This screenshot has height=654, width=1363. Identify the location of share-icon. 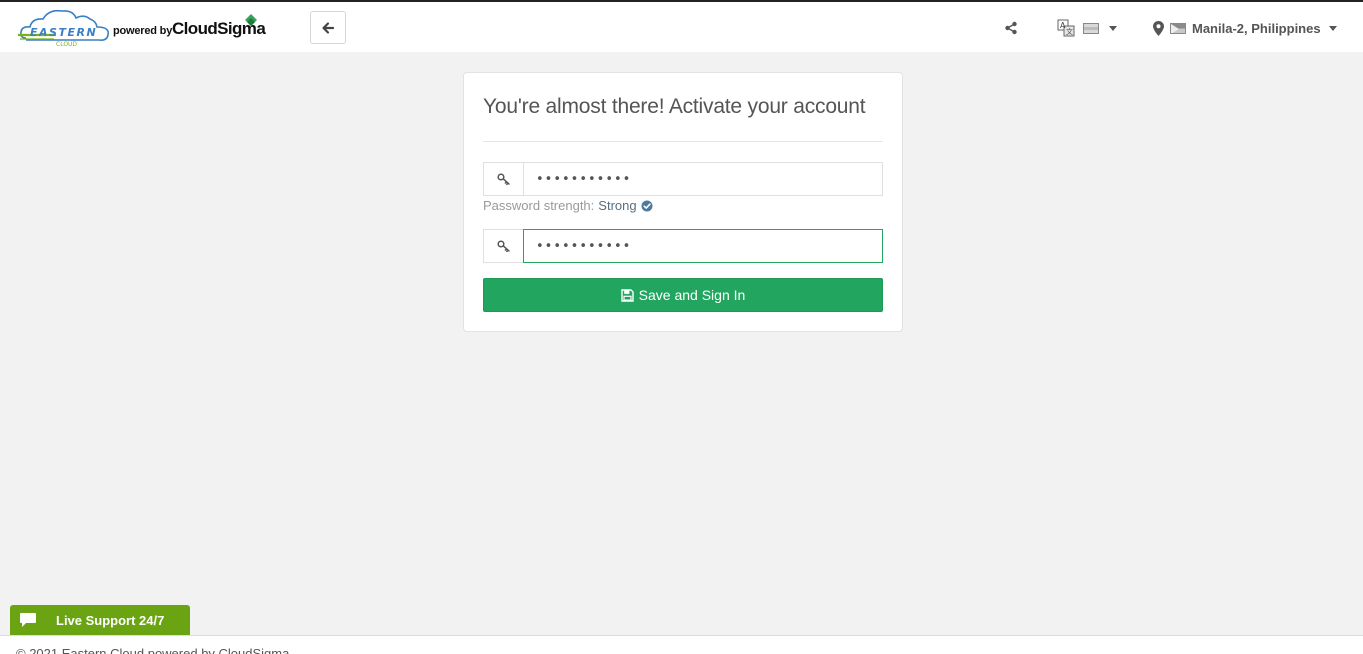
(1011, 28).